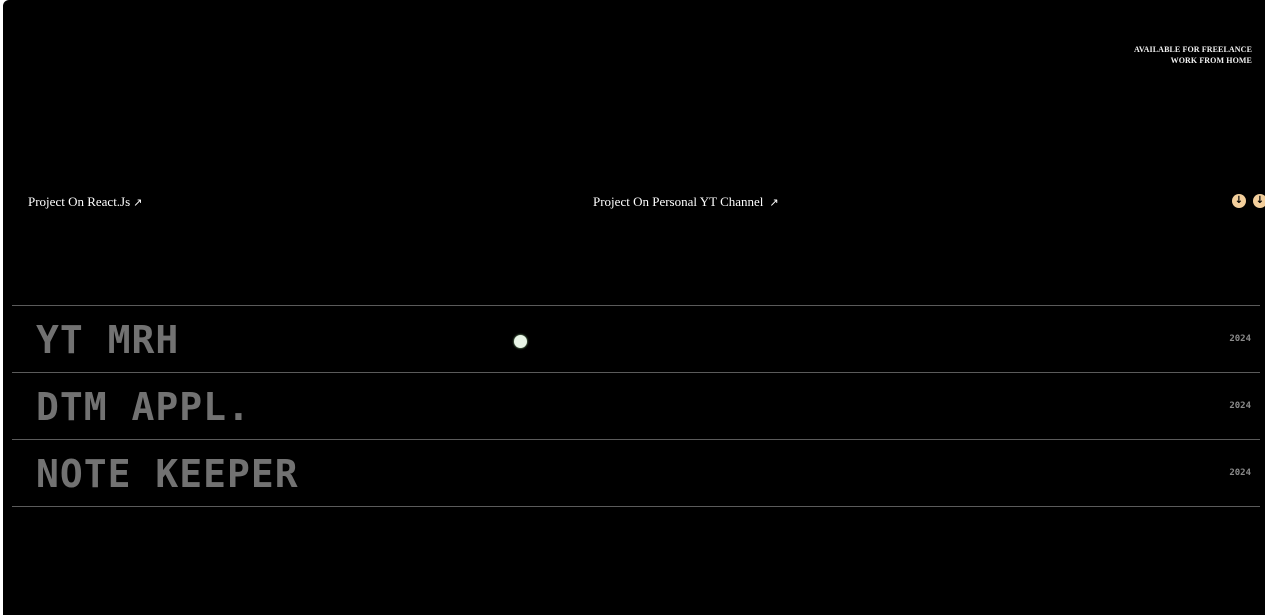 Image resolution: width=1265 pixels, height=615 pixels. Describe the element at coordinates (636, 473) in the screenshot. I see `project-row: NOTE KEEPER 2024` at that location.